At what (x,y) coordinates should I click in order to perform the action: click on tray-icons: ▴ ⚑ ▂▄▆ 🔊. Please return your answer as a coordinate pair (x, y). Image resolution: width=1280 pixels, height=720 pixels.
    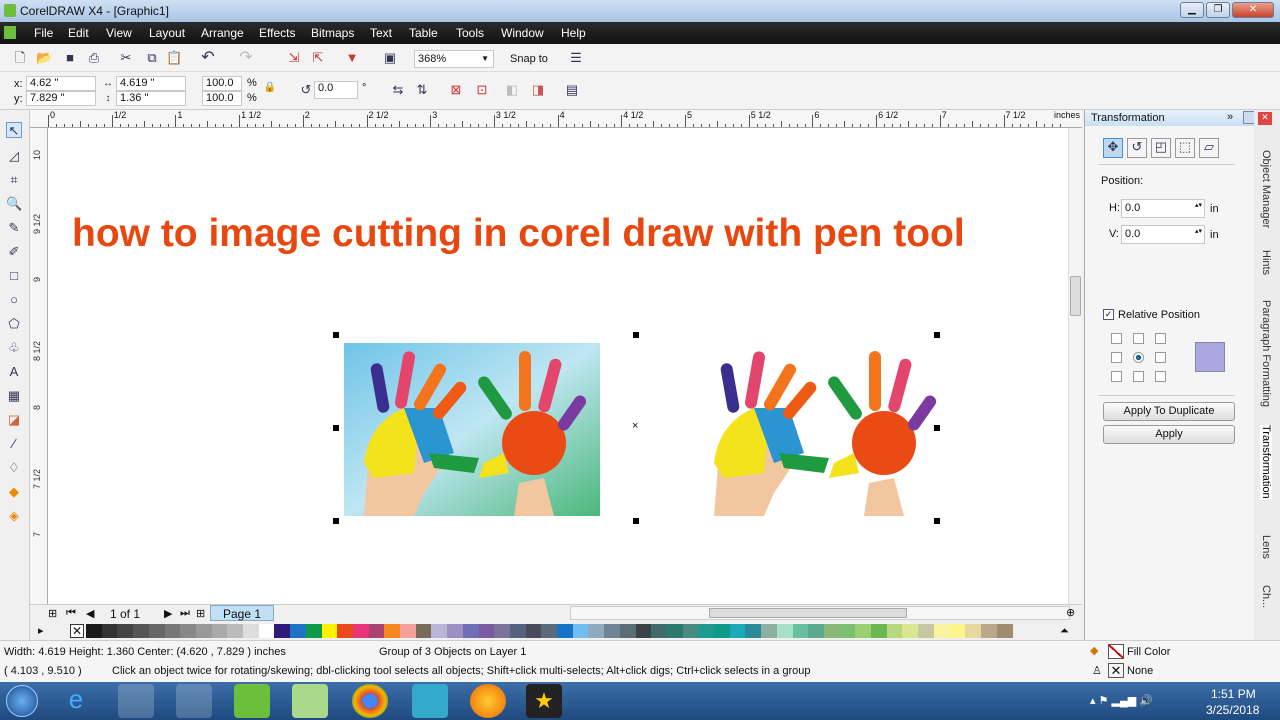
    Looking at the image, I should click on (1121, 700).